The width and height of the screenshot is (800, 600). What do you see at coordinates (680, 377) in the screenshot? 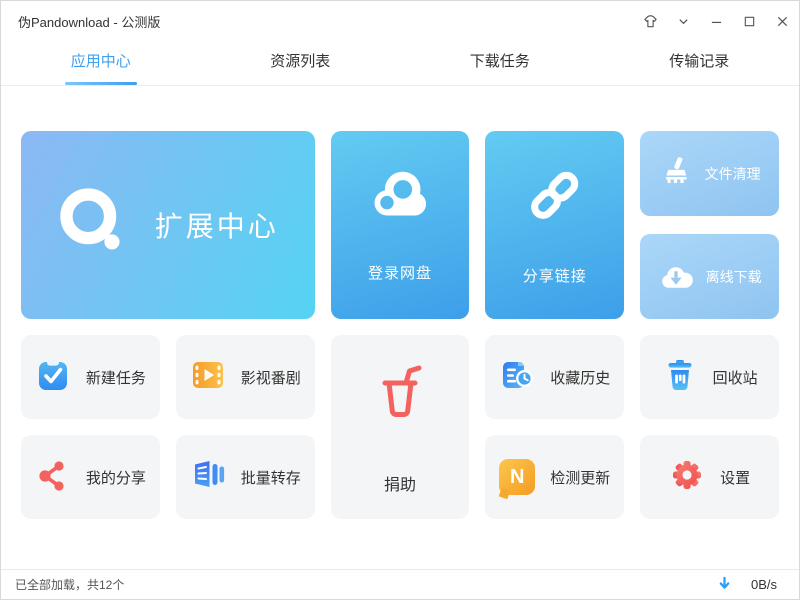
I see `trash-icon` at bounding box center [680, 377].